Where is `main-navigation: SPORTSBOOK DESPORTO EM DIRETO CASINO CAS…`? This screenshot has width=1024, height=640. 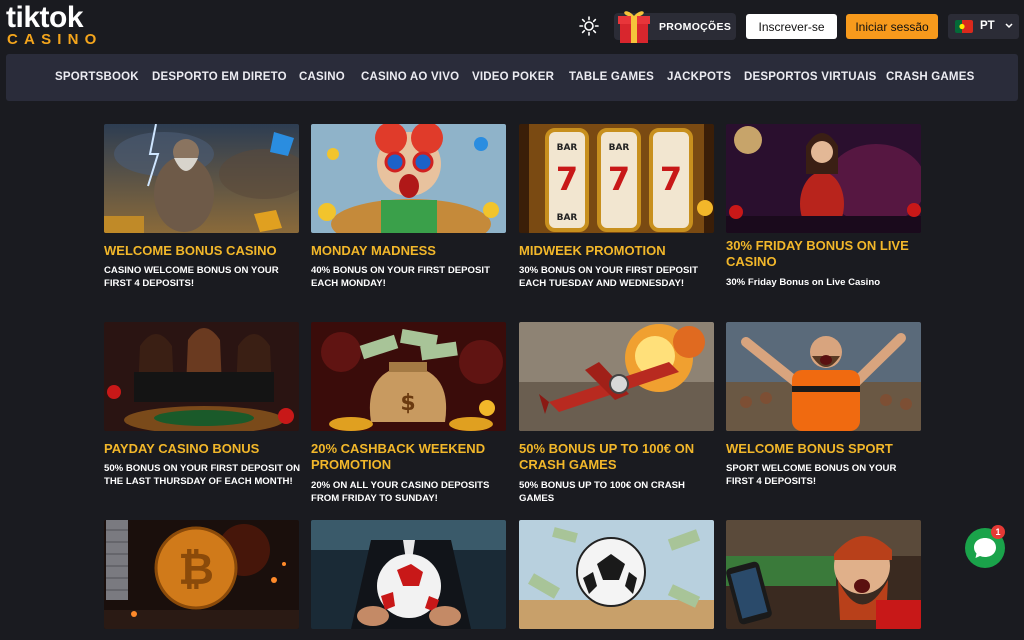
main-navigation: SPORTSBOOK DESPORTO EM DIRETO CASINO CAS… is located at coordinates (512, 77).